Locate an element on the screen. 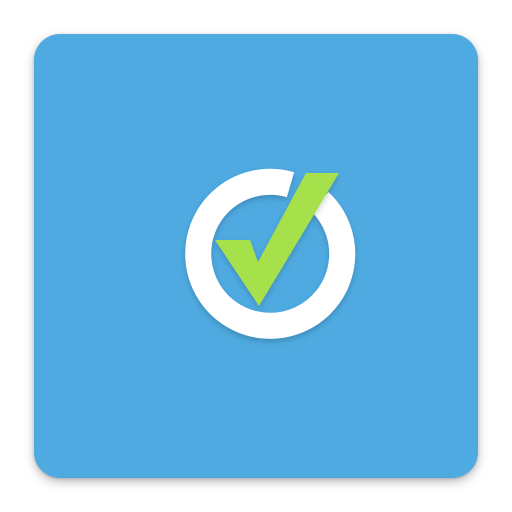 Image resolution: width=512 pixels, height=512 pixels. checkmark-circle-icon is located at coordinates (270, 253).